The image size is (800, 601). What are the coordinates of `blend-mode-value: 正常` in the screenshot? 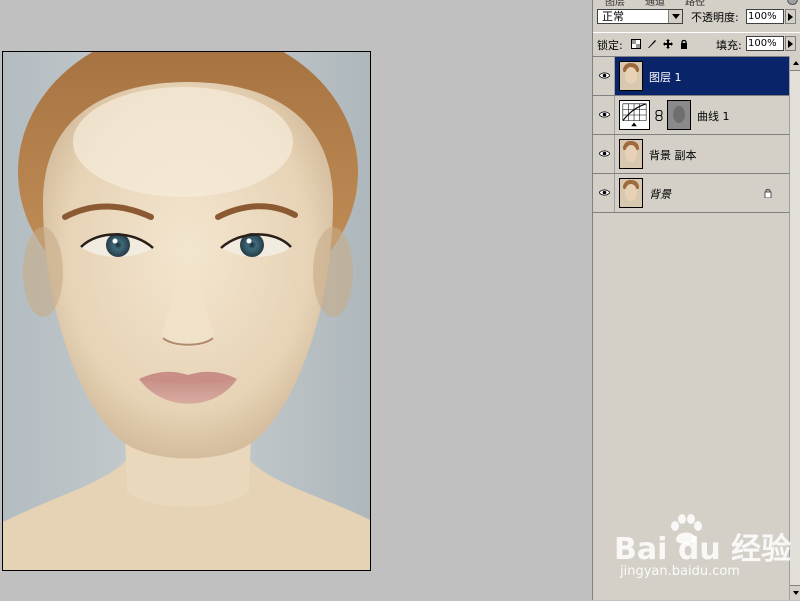 It's located at (613, 16).